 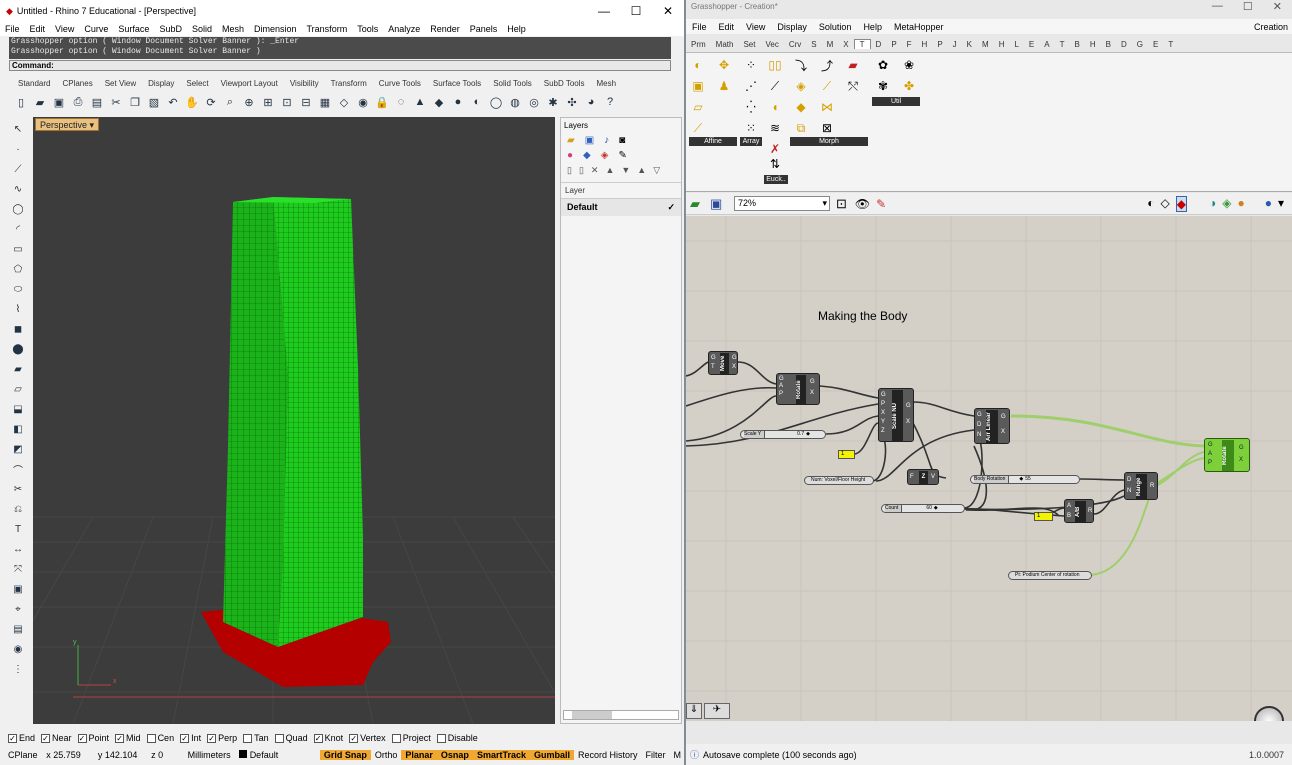 What do you see at coordinates (345, 755) in the screenshot?
I see `toggle-grid-snap: Grid Snap` at bounding box center [345, 755].